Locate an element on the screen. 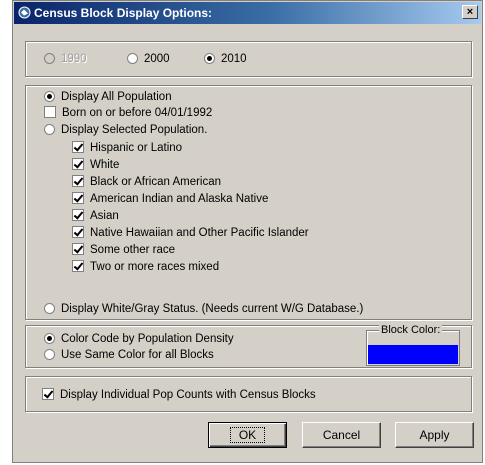 This screenshot has width=485, height=465. year-2010-label: 2010 is located at coordinates (234, 59).